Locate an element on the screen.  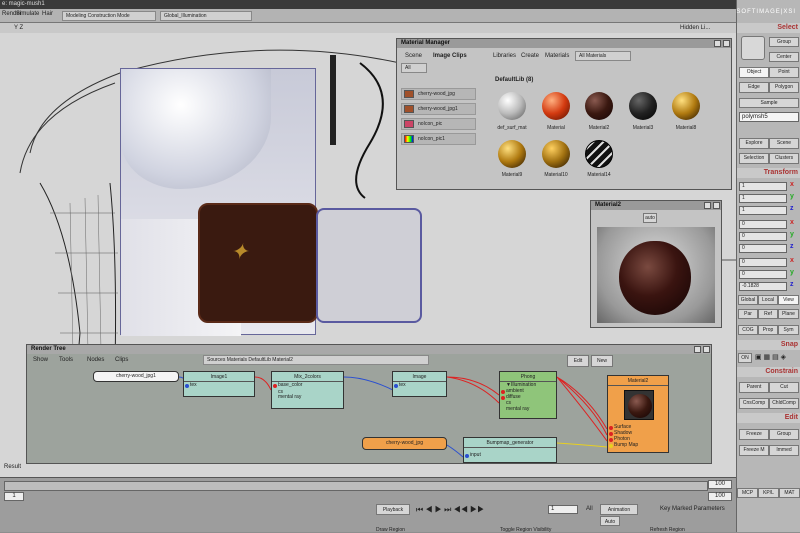
tab-scene: Scene is located at coordinates (413, 56).